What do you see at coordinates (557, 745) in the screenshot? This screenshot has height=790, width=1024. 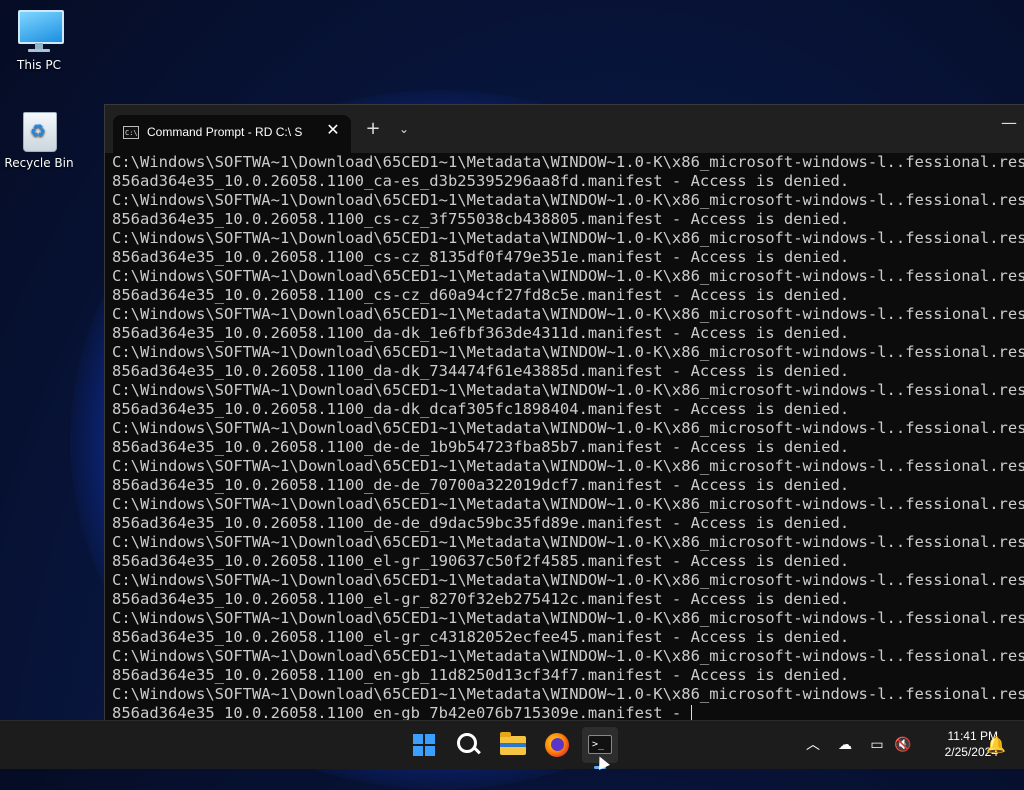 I see `firefox-button` at bounding box center [557, 745].